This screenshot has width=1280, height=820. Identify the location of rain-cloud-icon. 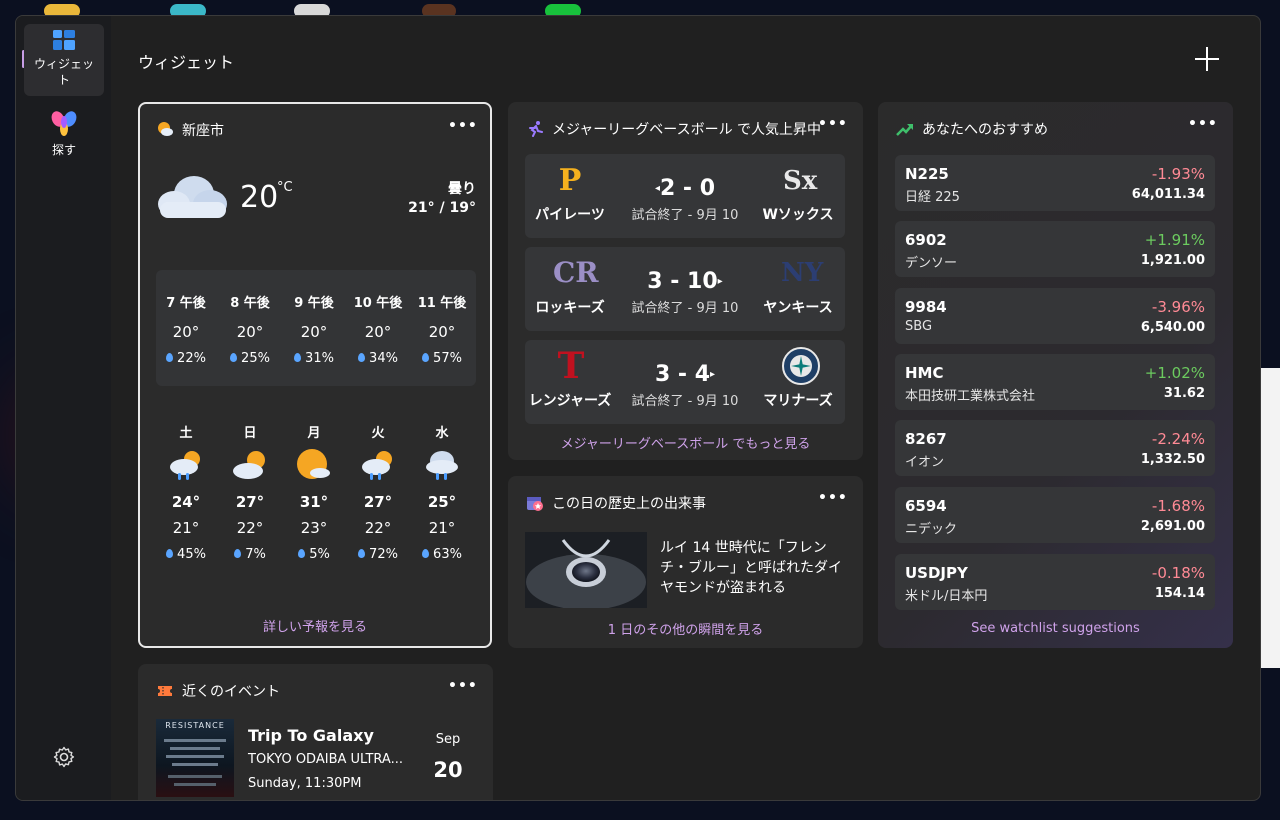
(442, 465).